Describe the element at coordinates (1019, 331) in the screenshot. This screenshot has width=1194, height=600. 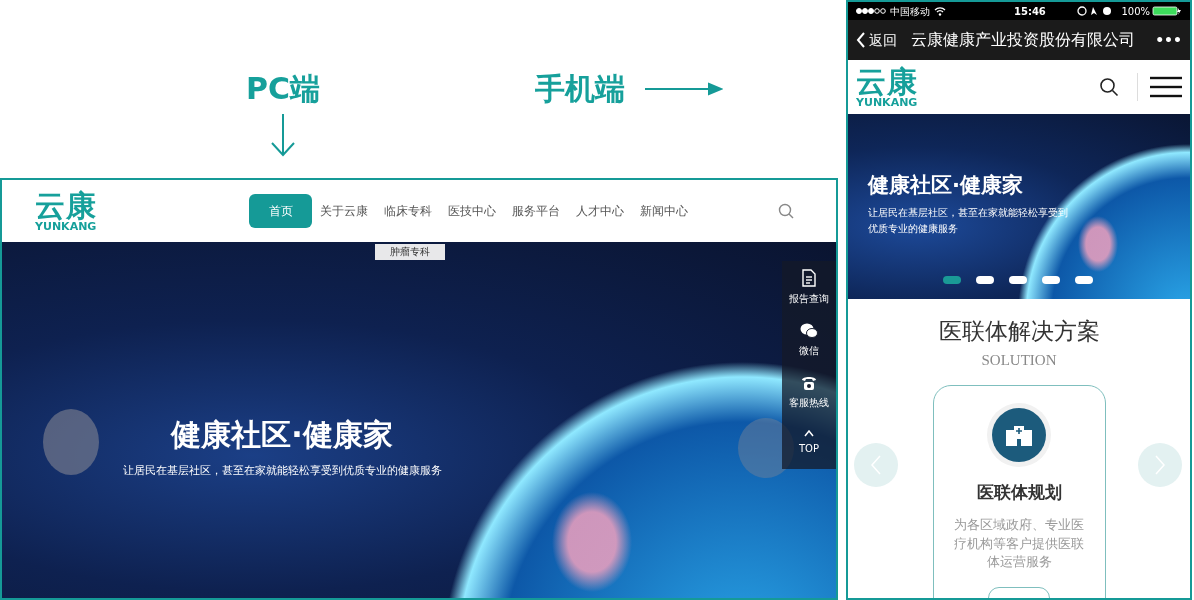
I see `section-title: 医联体解决方案` at that location.